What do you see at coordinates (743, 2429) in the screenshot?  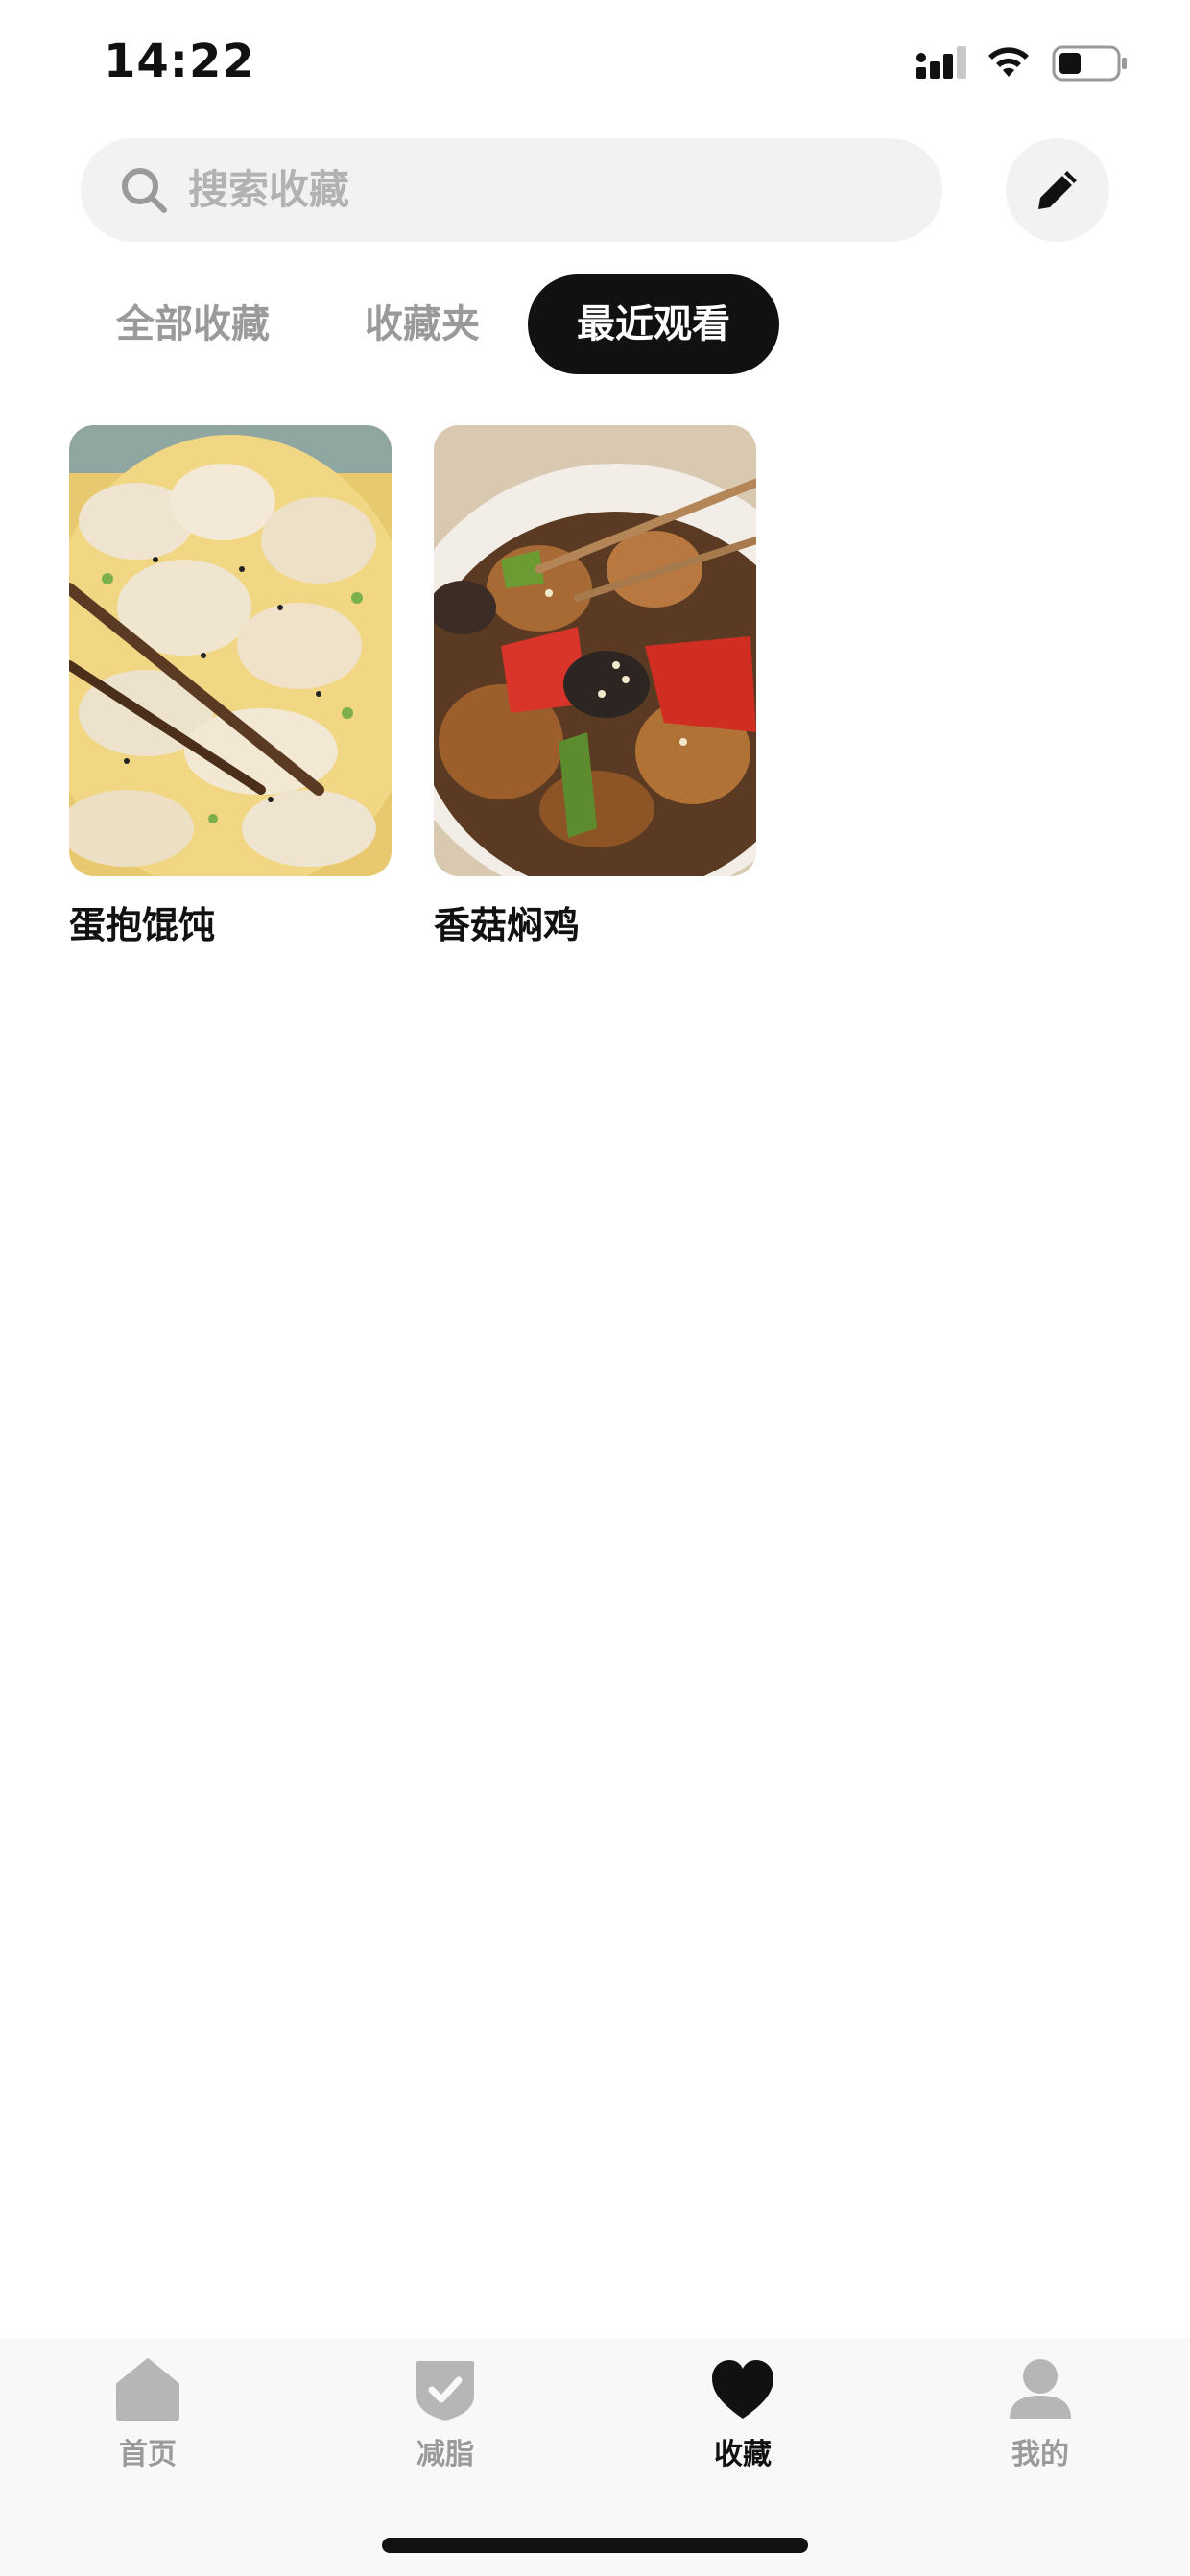 I see `nav-favorites: 收藏` at bounding box center [743, 2429].